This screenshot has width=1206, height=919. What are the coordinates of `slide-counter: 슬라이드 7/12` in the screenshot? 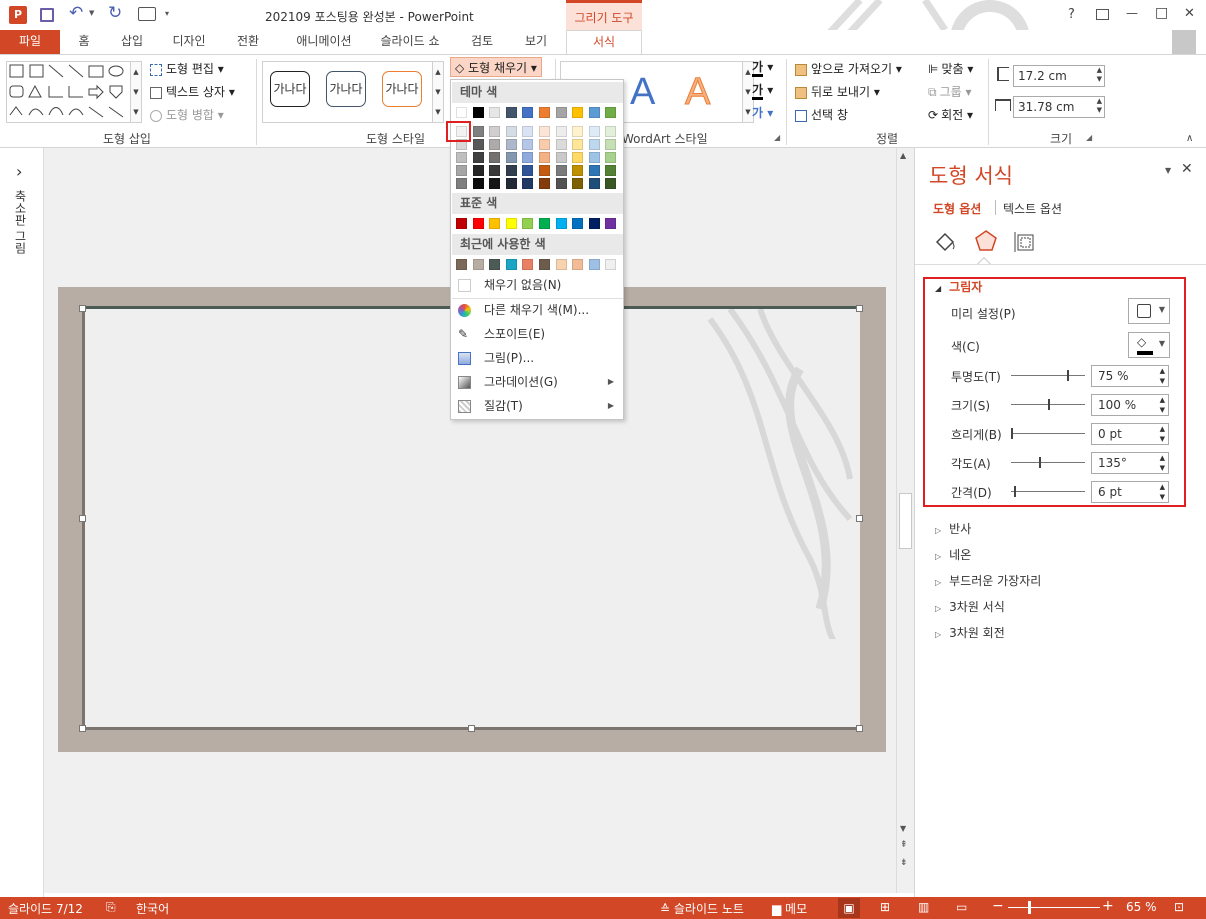 It's located at (45, 908).